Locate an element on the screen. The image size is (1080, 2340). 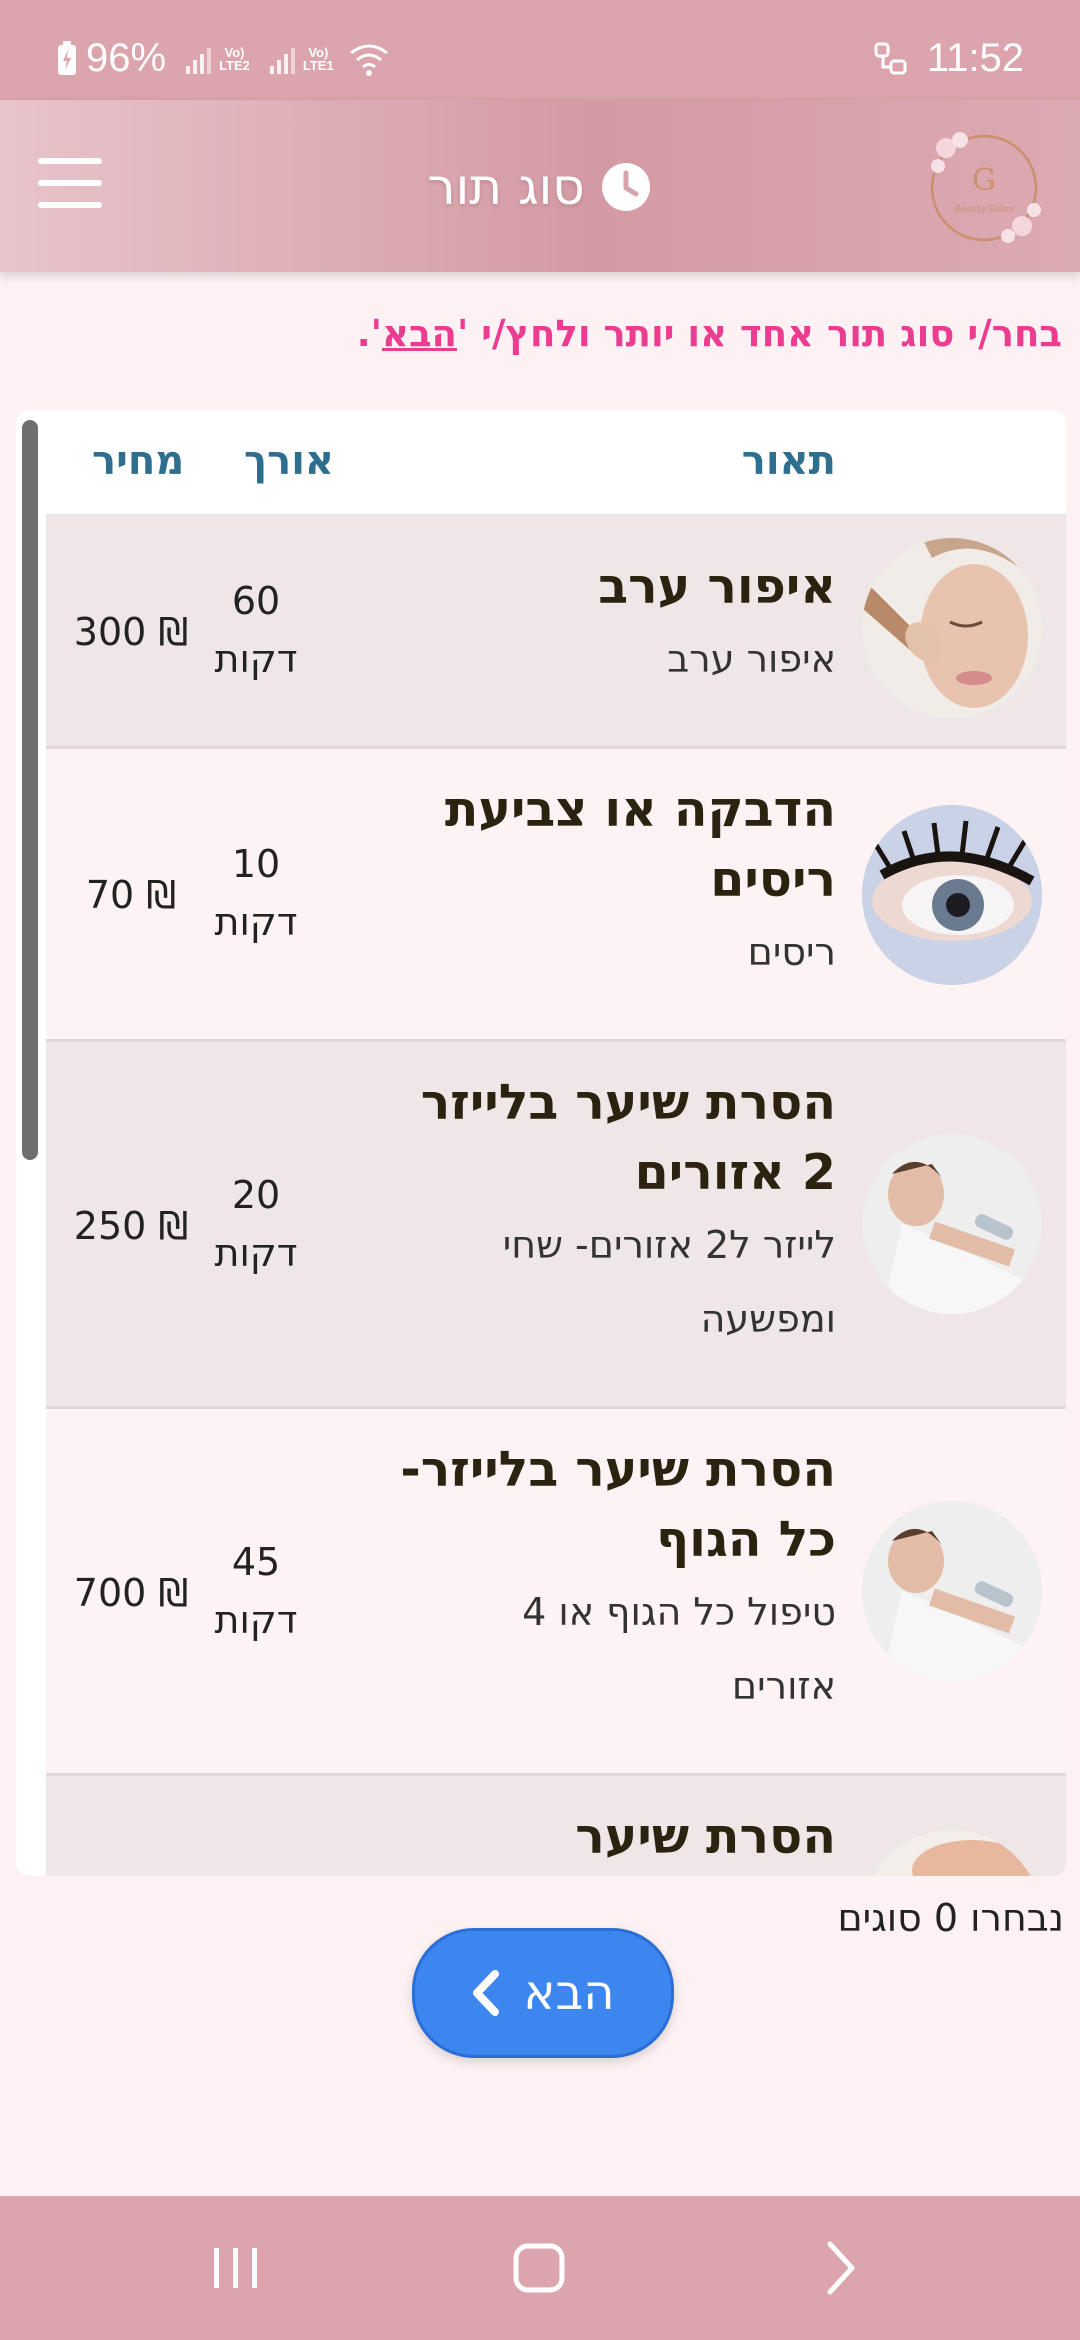
app-header: סוג תור G Beauty Salon is located at coordinates (540, 186).